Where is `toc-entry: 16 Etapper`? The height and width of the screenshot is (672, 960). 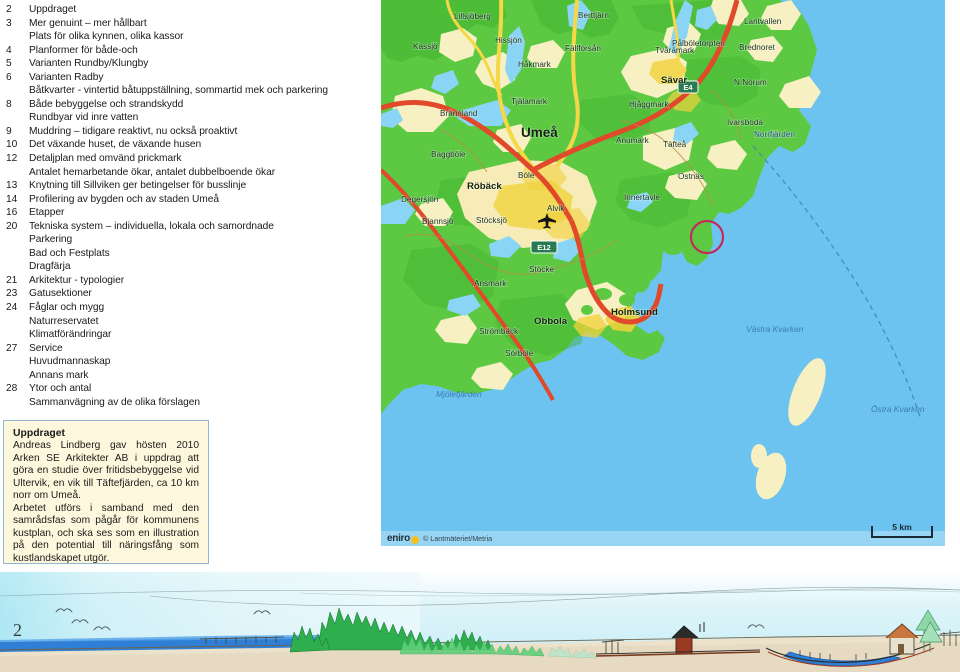
toc-entry: 16 Etapper is located at coordinates (180, 213).